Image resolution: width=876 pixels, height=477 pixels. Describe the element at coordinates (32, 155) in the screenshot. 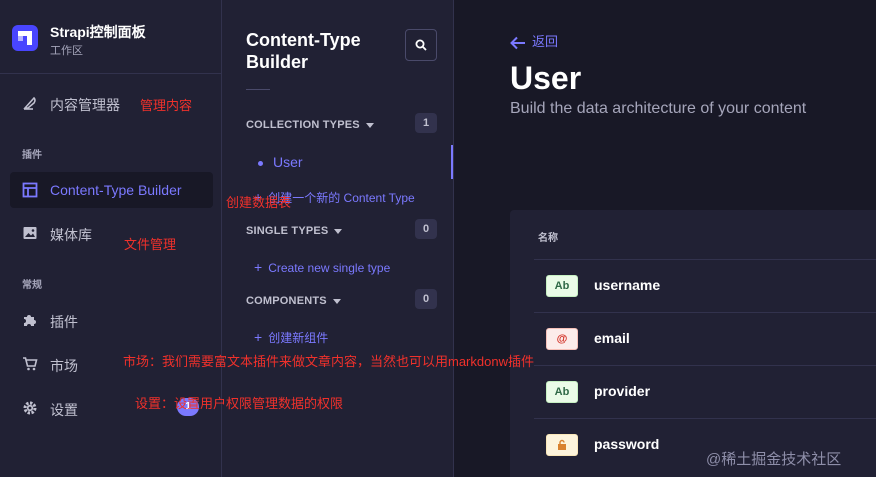

I see `nav-section-plugins: 插件` at that location.